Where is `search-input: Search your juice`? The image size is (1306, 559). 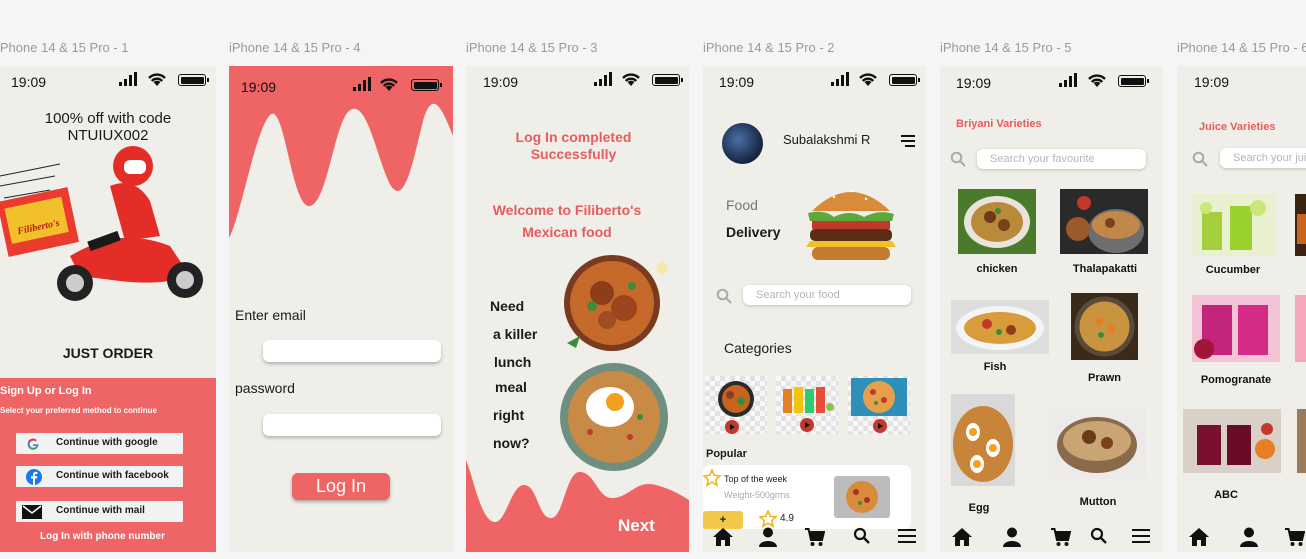
search-input: Search your juice is located at coordinates (1263, 158).